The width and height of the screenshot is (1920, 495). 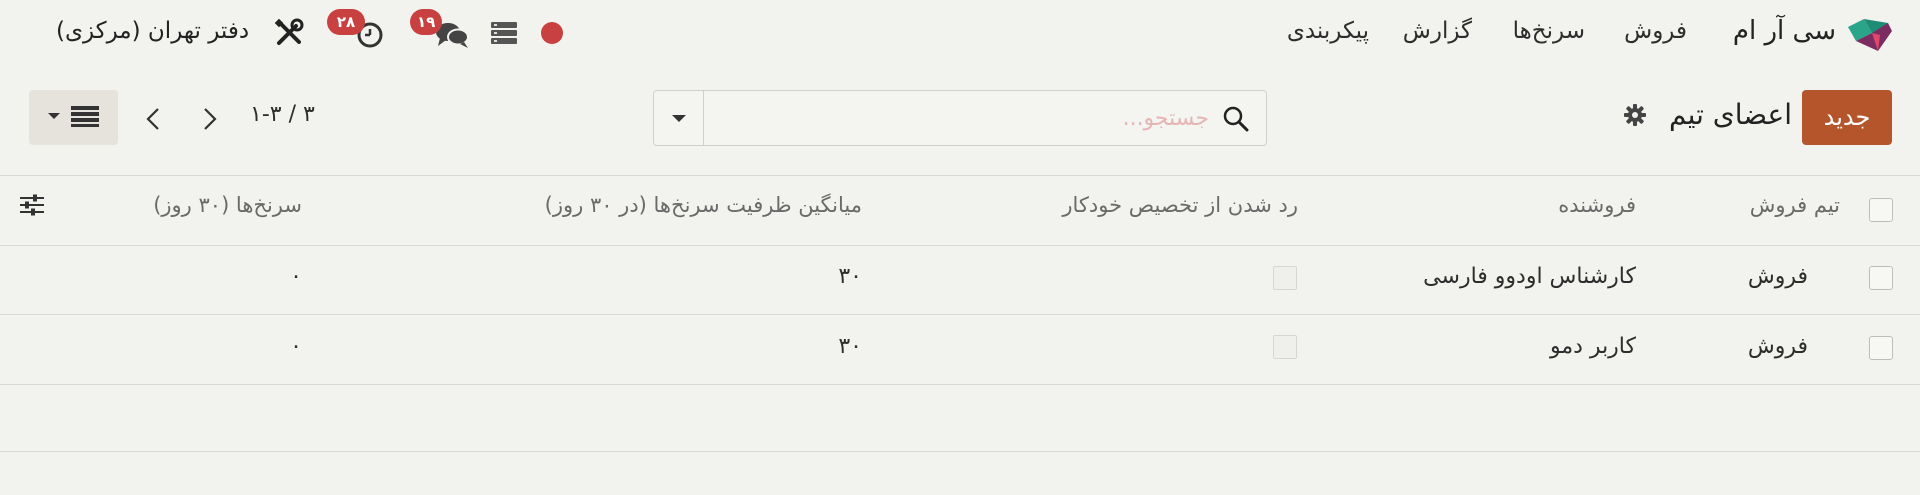 I want to click on cell-salesperson: کاربر دمو, so click(x=1593, y=346).